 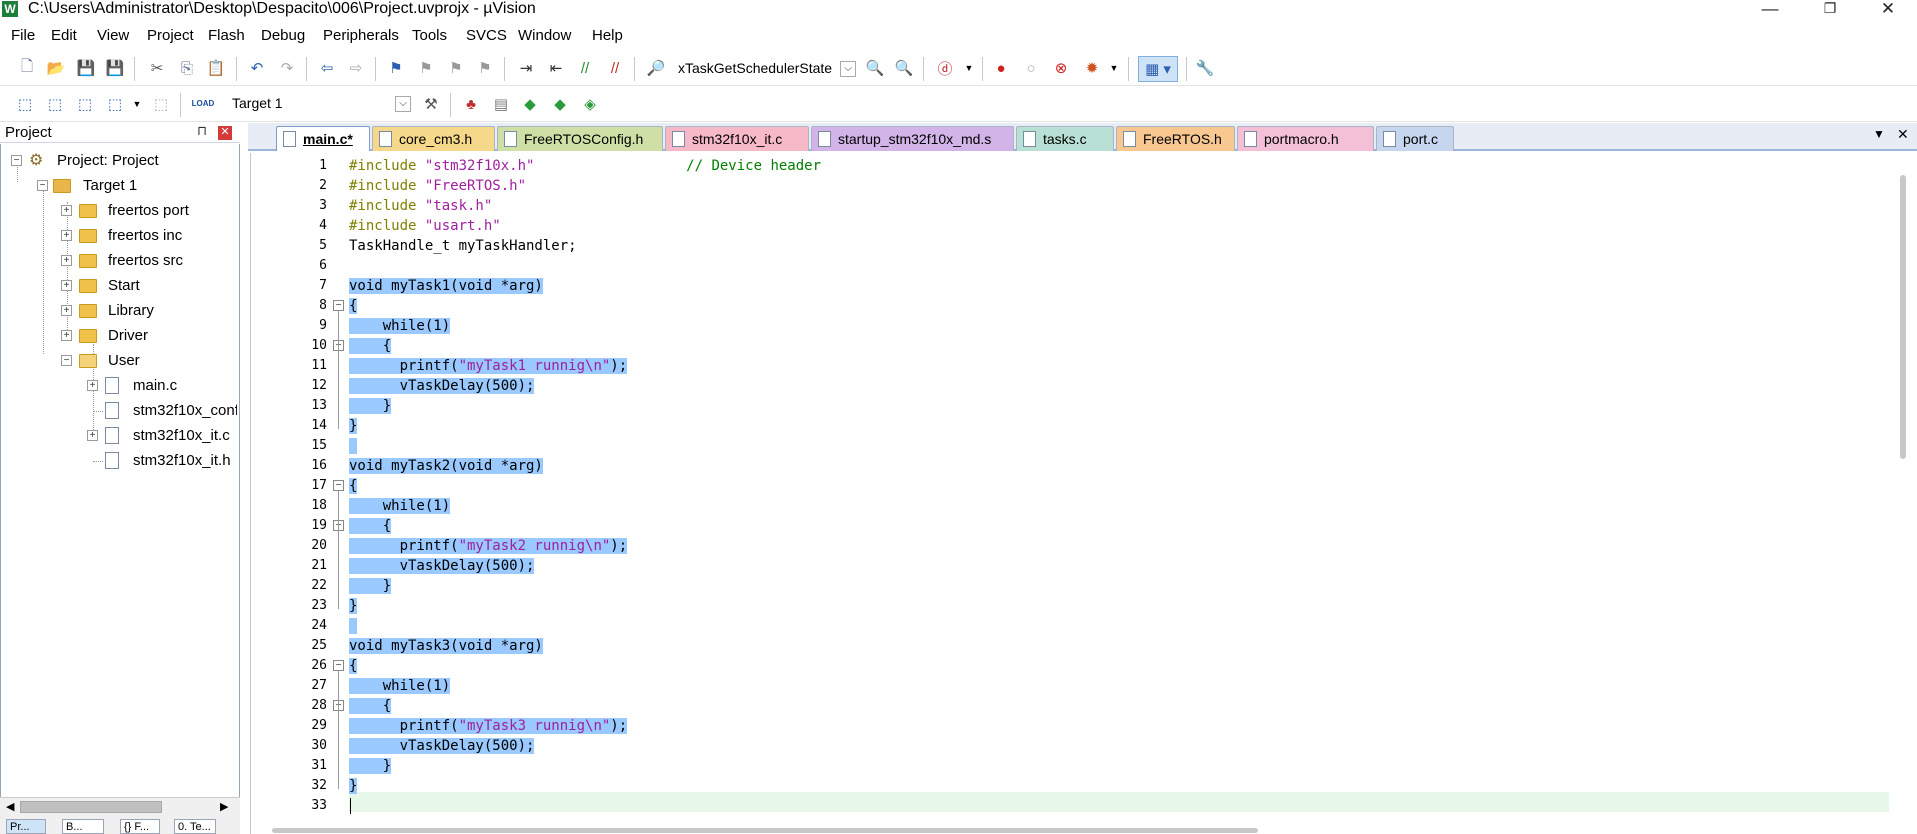 What do you see at coordinates (501, 104) in the screenshot?
I see `manage-project-items-icon: ▤` at bounding box center [501, 104].